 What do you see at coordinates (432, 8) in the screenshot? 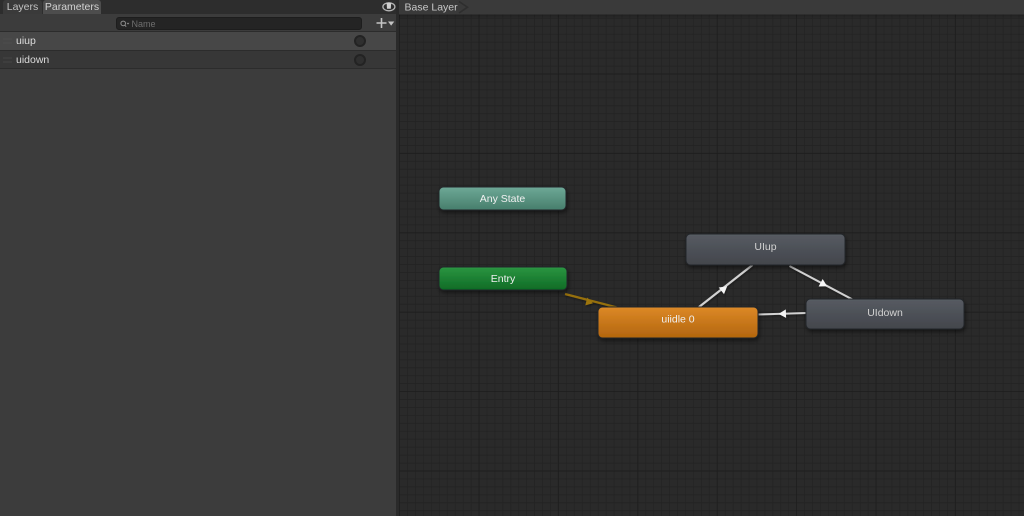
I see `svg-text: Base Layer` at bounding box center [432, 8].